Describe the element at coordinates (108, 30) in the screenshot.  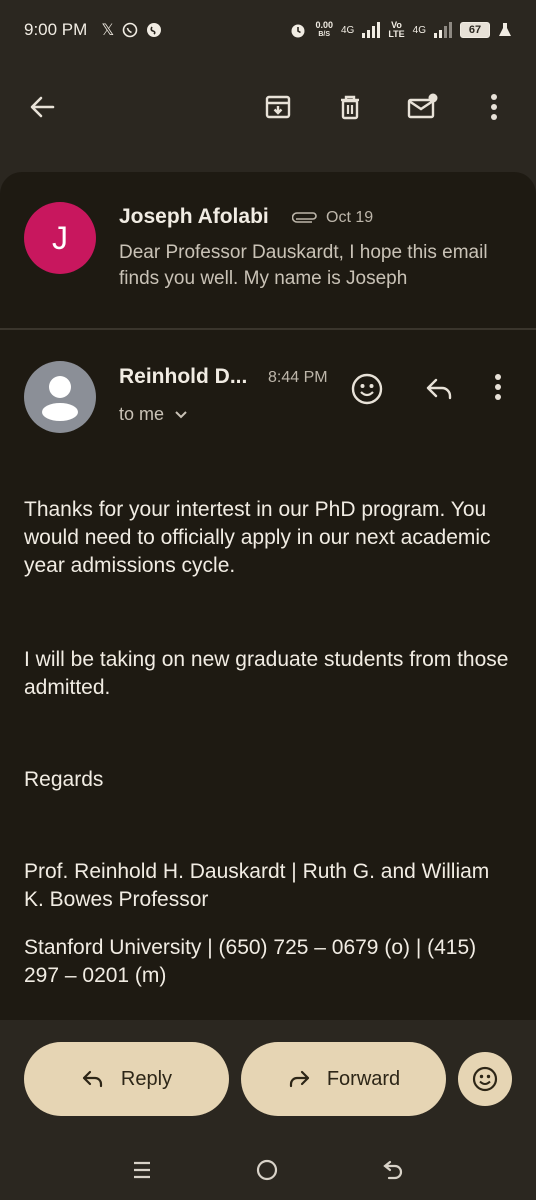
I see `x-app-icon: 𝕏` at that location.